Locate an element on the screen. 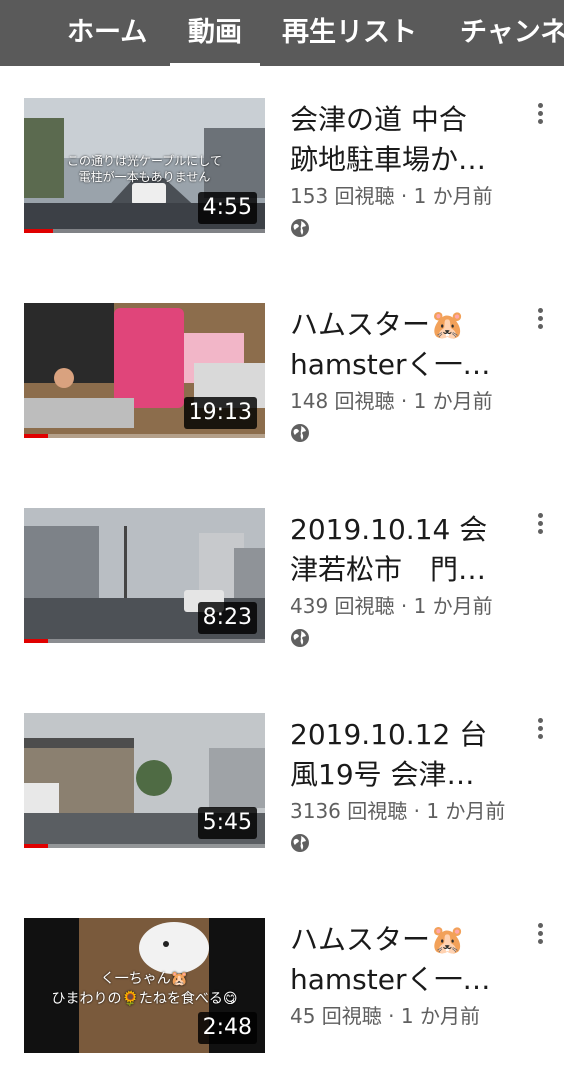  thumbnail-caption: く一ちゃん🐹 is located at coordinates (144, 979).